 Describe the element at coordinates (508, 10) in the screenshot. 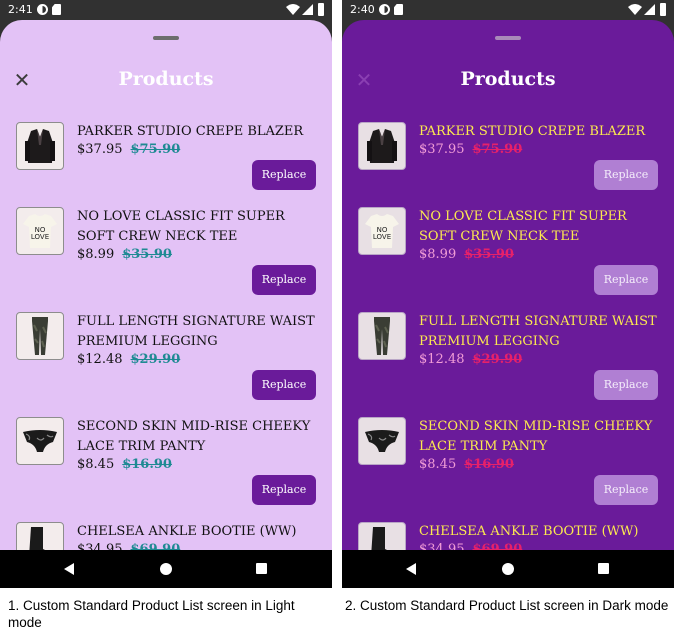

I see `status-bar: 2:40` at that location.